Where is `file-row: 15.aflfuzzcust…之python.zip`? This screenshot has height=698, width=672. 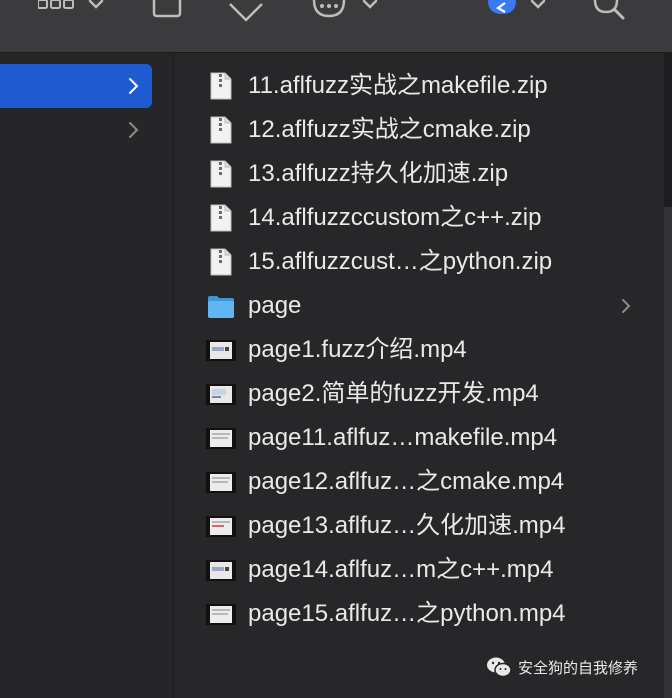 file-row: 15.aflfuzzcust…之python.zip is located at coordinates (419, 262).